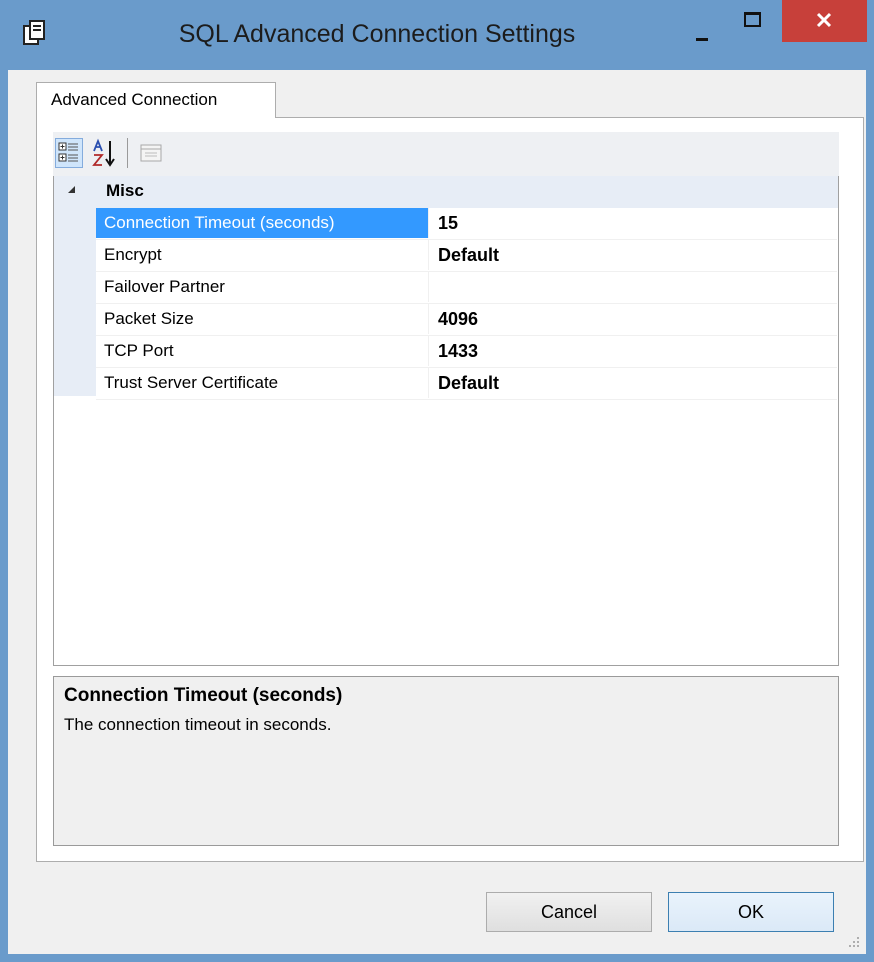  Describe the element at coordinates (262, 351) in the screenshot. I see `property-name: TCP Port` at that location.